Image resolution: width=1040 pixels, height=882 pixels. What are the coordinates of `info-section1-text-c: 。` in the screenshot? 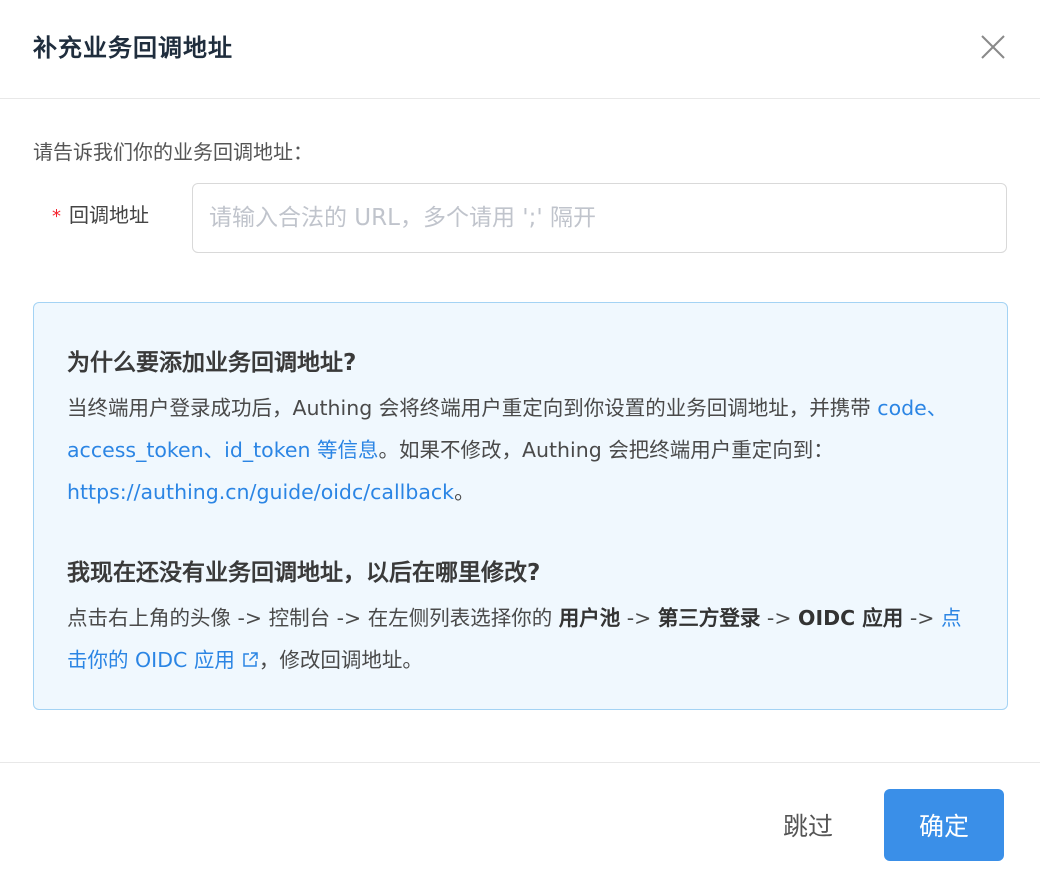 It's located at (464, 492).